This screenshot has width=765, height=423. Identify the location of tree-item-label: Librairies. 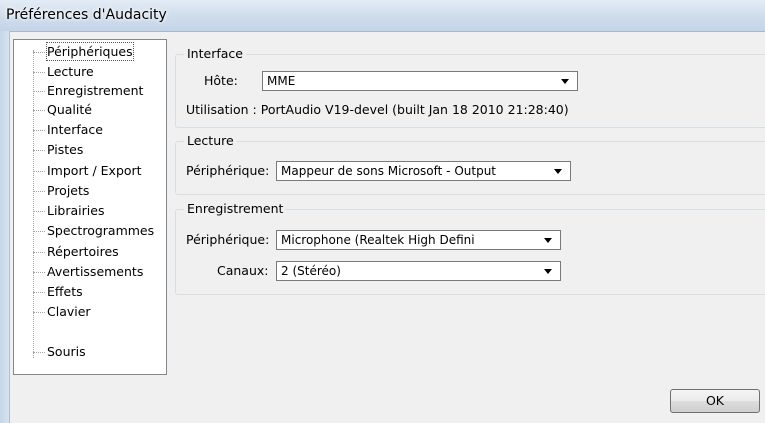
(76, 210).